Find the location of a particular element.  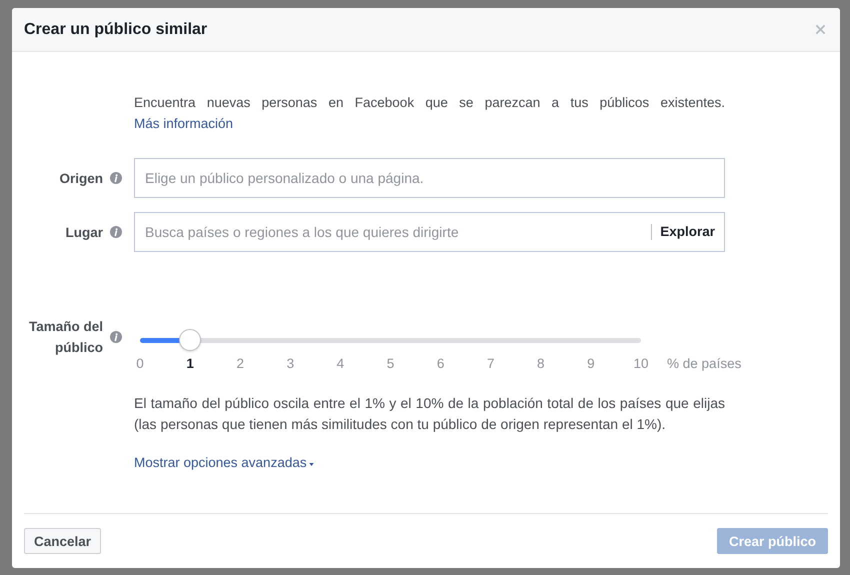

dialog-title: Crear un público similar is located at coordinates (116, 29).